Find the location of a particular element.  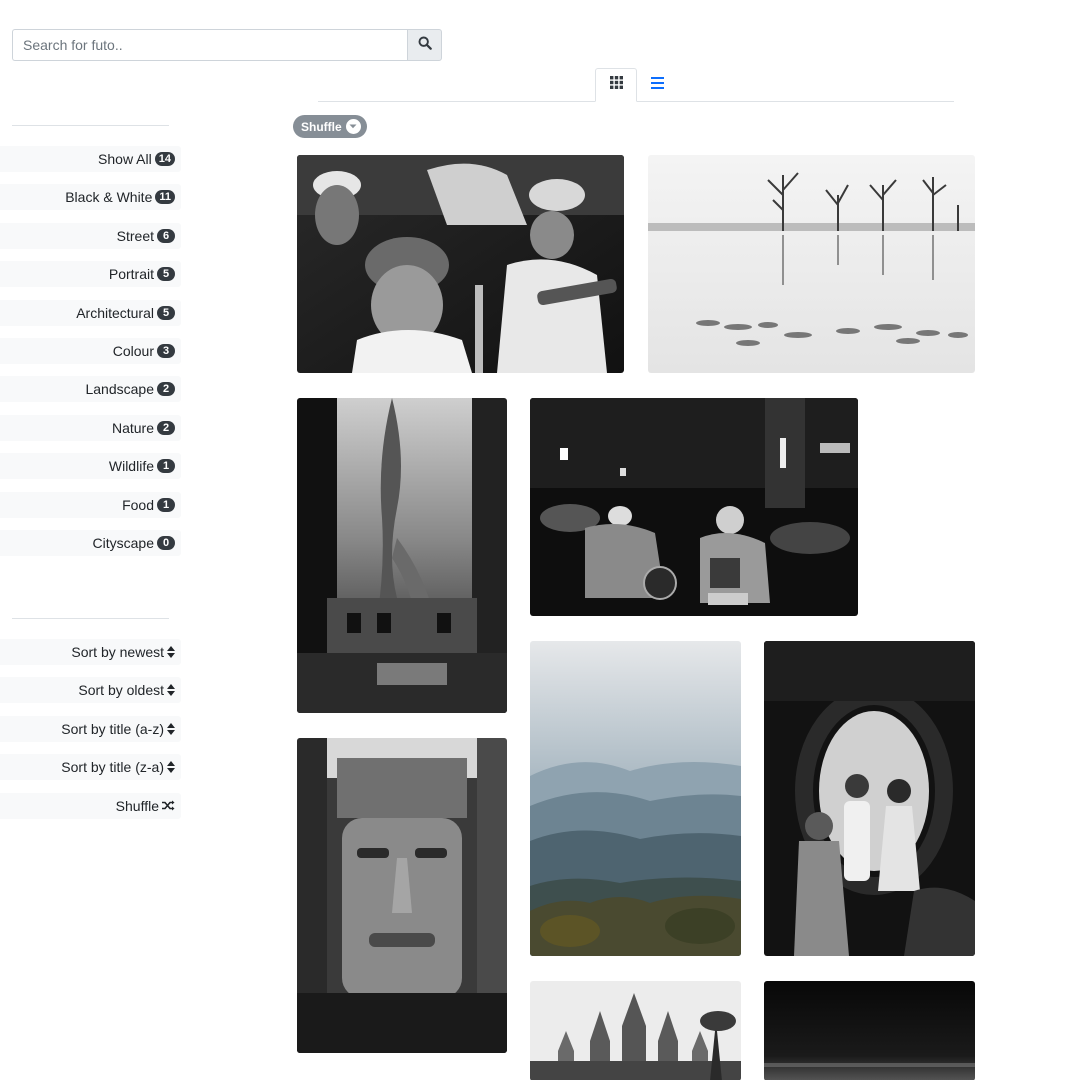

photo-couple-portrait is located at coordinates (869, 798).